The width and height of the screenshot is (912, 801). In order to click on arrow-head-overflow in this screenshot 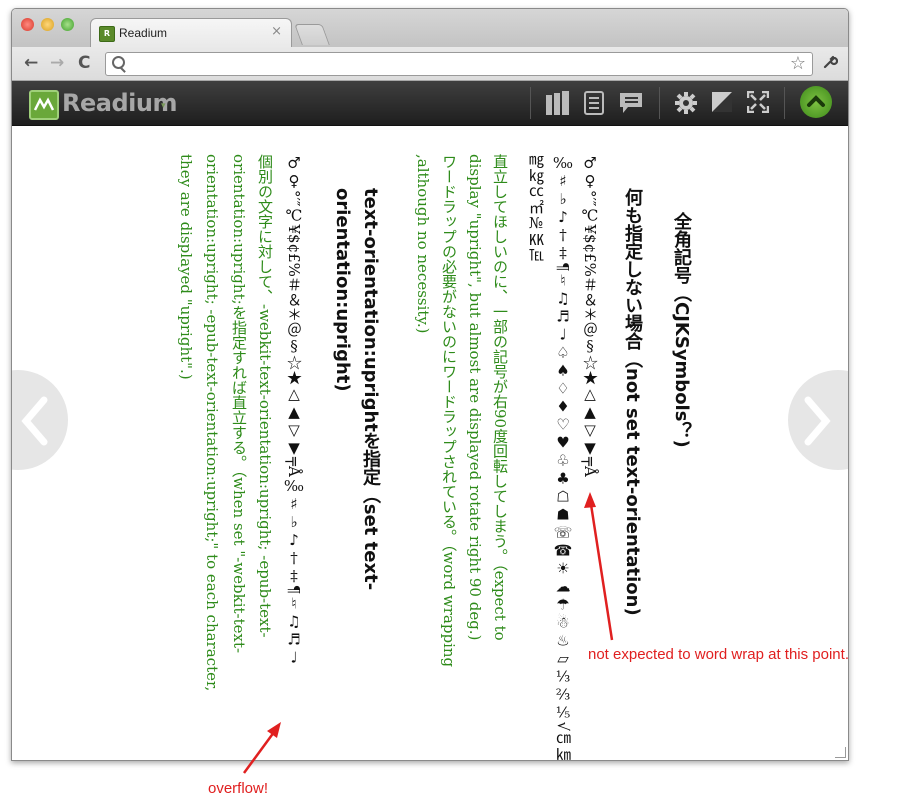, I will do `click(274, 730)`.